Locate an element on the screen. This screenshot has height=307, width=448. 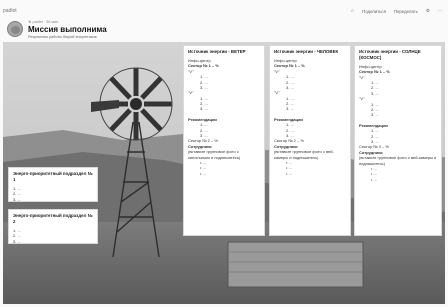
remake-button: Переделать is located at coordinates (406, 11).